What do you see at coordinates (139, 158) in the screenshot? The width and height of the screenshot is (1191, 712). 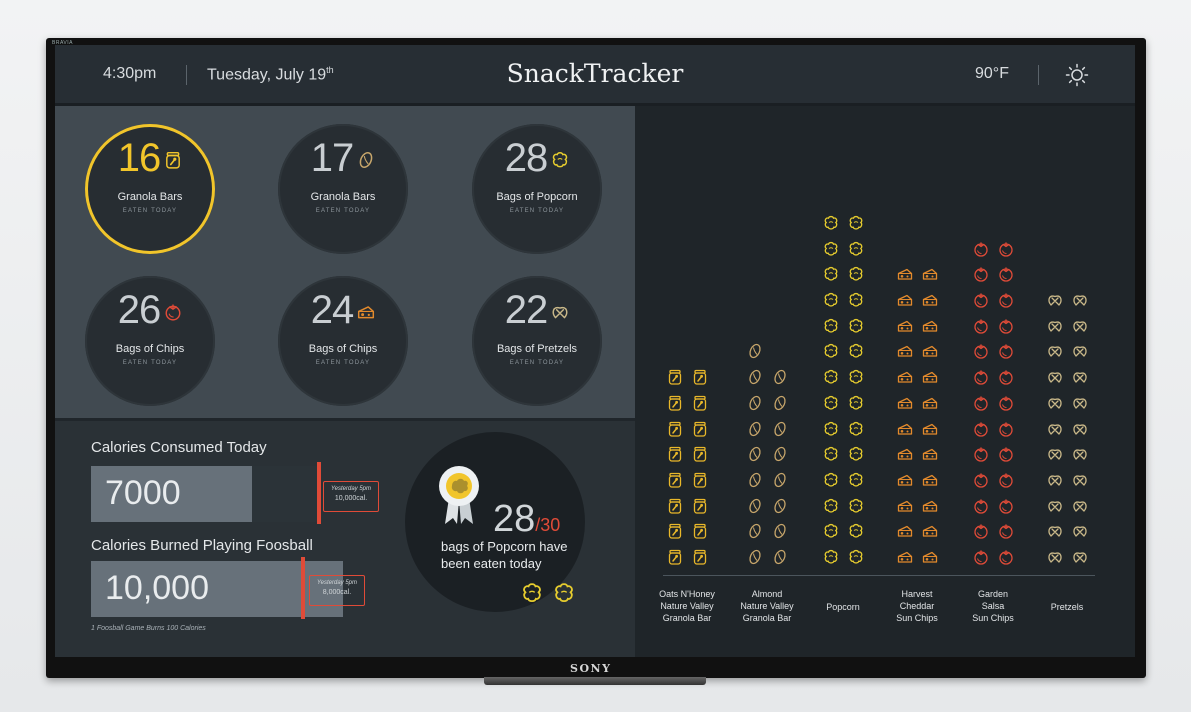 I see `count-number: 16` at bounding box center [139, 158].